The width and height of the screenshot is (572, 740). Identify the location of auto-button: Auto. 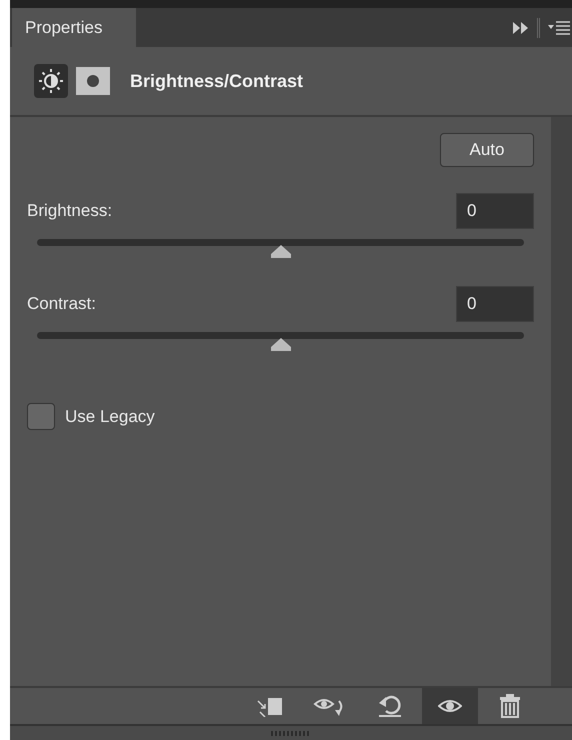
(487, 150).